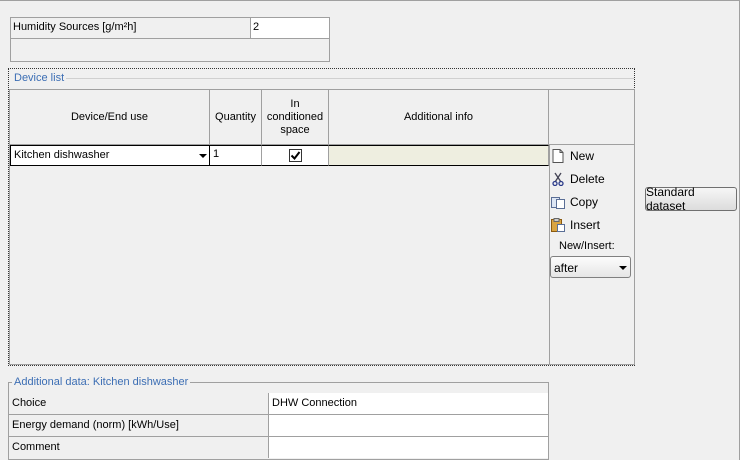 This screenshot has height=460, width=740. I want to click on toolbar-divider, so click(549, 255).